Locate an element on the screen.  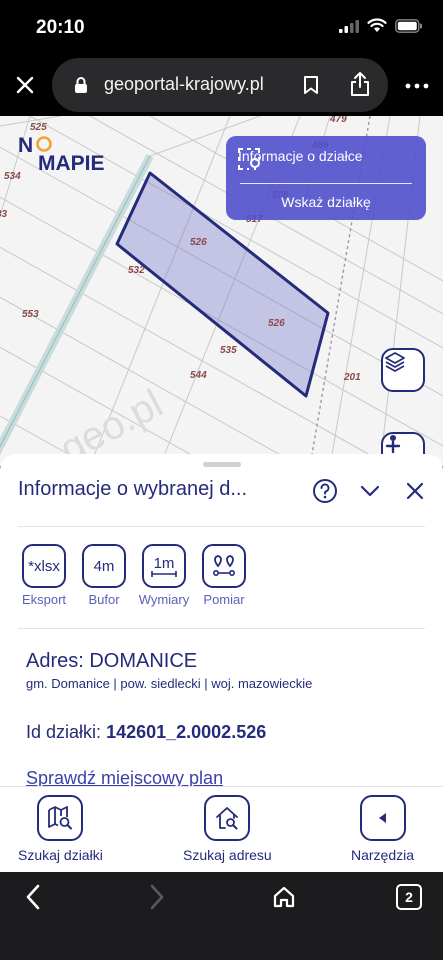
search-parcel-button is located at coordinates (60, 818).